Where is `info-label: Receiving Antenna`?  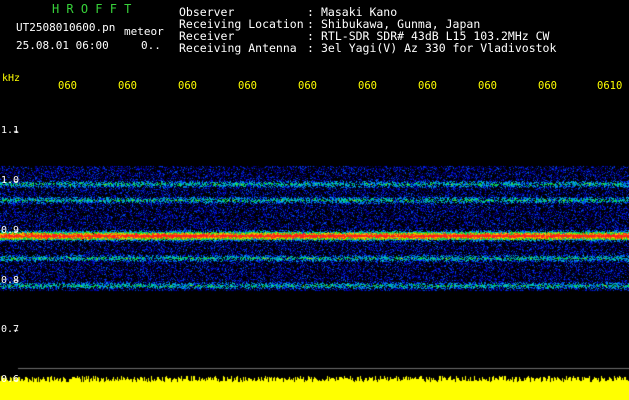
info-label: Receiving Antenna is located at coordinates (238, 48).